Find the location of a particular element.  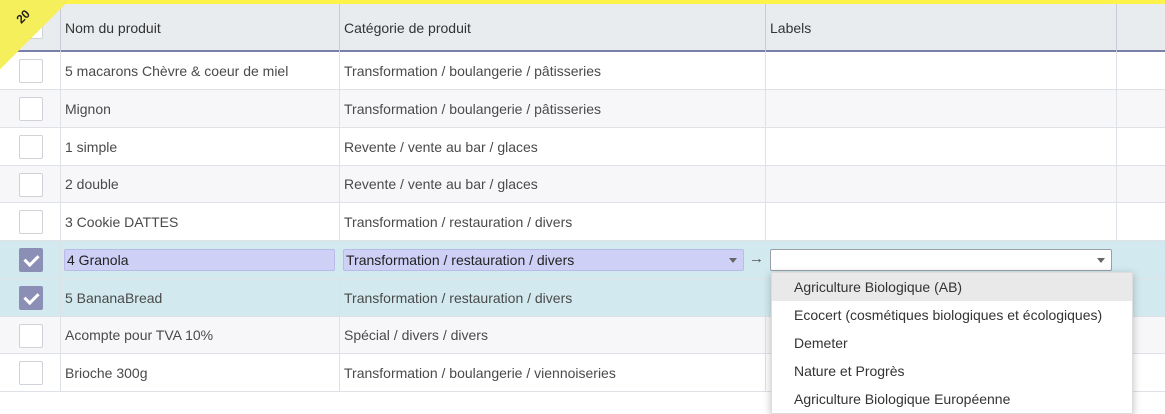

product-name-cell: 5 macarons Chèvre & coeur de miel is located at coordinates (200, 70).